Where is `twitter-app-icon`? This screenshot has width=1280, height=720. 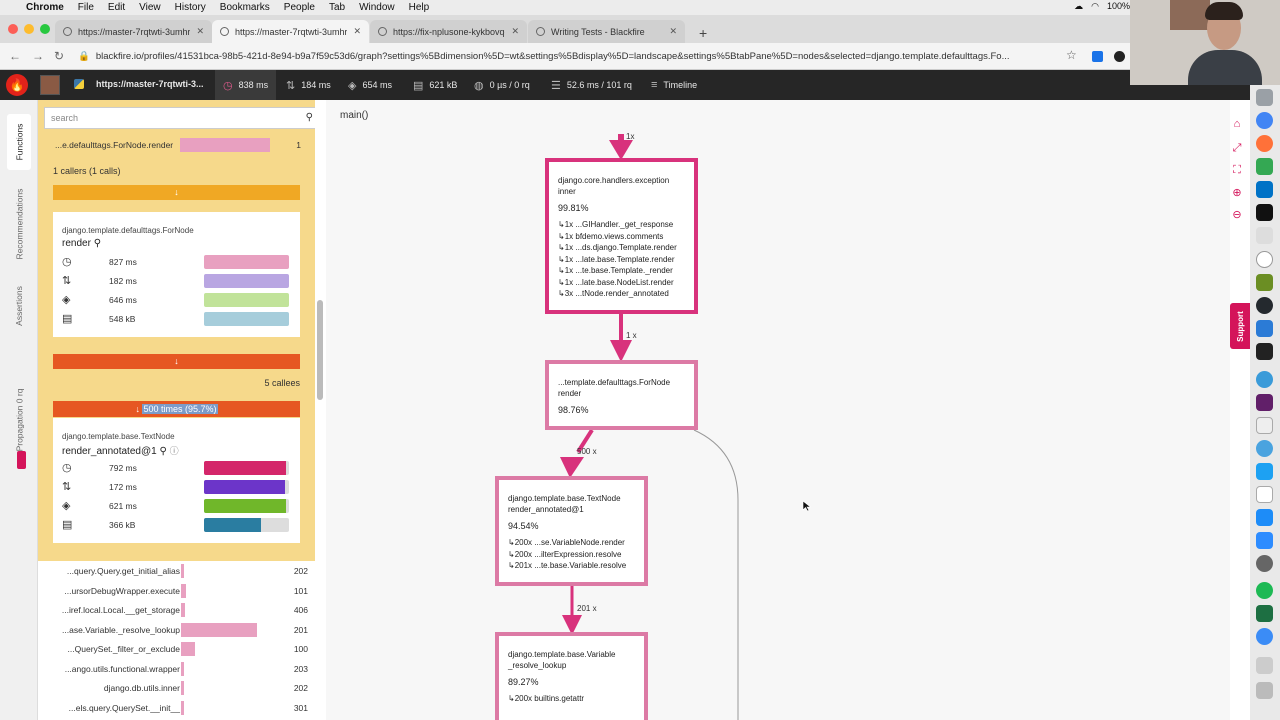 twitter-app-icon is located at coordinates (1264, 471).